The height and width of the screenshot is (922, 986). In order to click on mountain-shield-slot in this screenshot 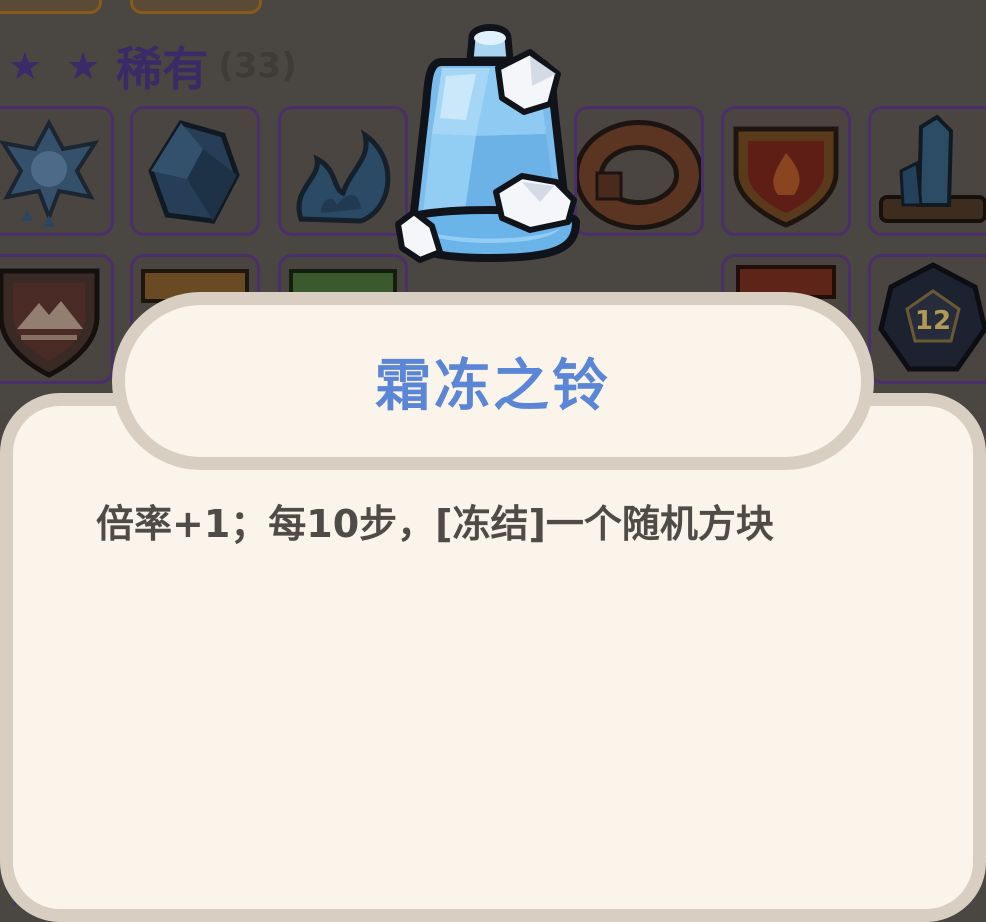, I will do `click(57, 319)`.